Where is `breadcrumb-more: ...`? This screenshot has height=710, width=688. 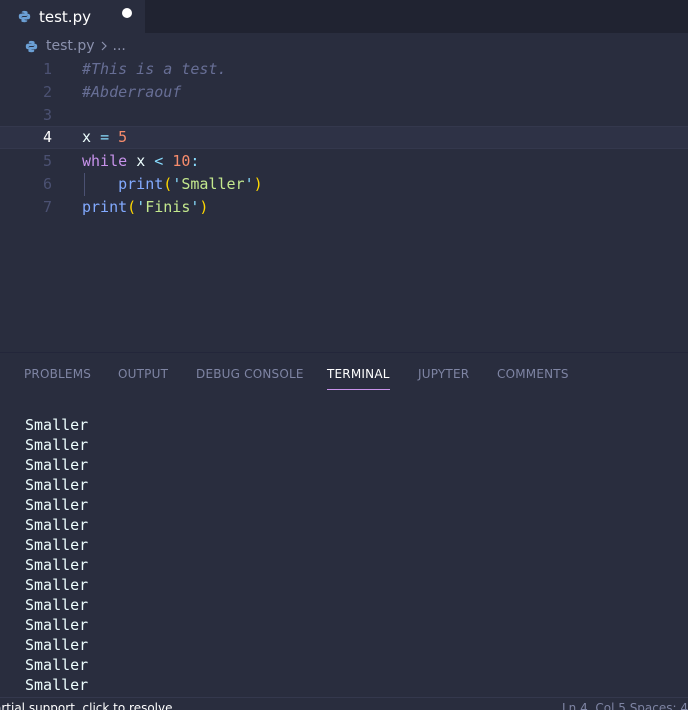
breadcrumb-more: ... is located at coordinates (119, 46).